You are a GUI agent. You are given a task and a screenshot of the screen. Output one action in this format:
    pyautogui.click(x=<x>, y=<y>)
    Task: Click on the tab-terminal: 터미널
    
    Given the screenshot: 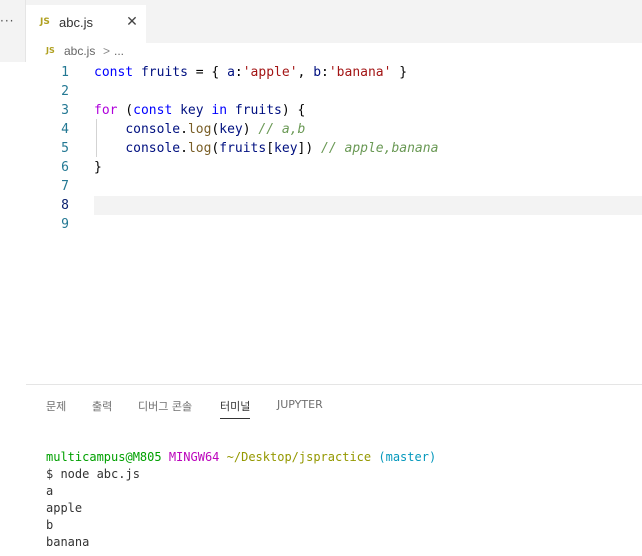 What is the action you would take?
    pyautogui.click(x=235, y=408)
    